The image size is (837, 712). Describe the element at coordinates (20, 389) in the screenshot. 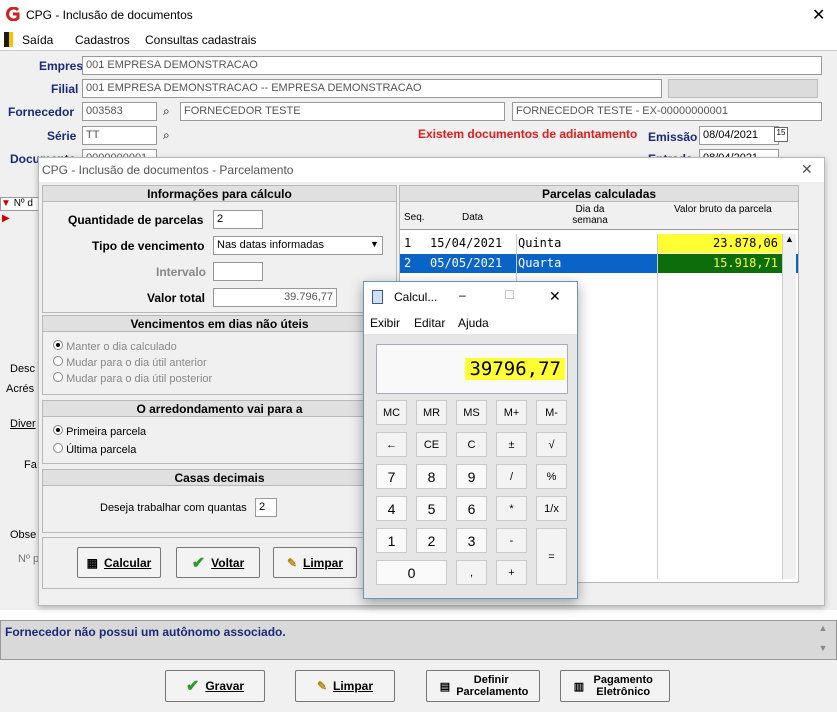

I see `side-label-acres: Acrés` at that location.